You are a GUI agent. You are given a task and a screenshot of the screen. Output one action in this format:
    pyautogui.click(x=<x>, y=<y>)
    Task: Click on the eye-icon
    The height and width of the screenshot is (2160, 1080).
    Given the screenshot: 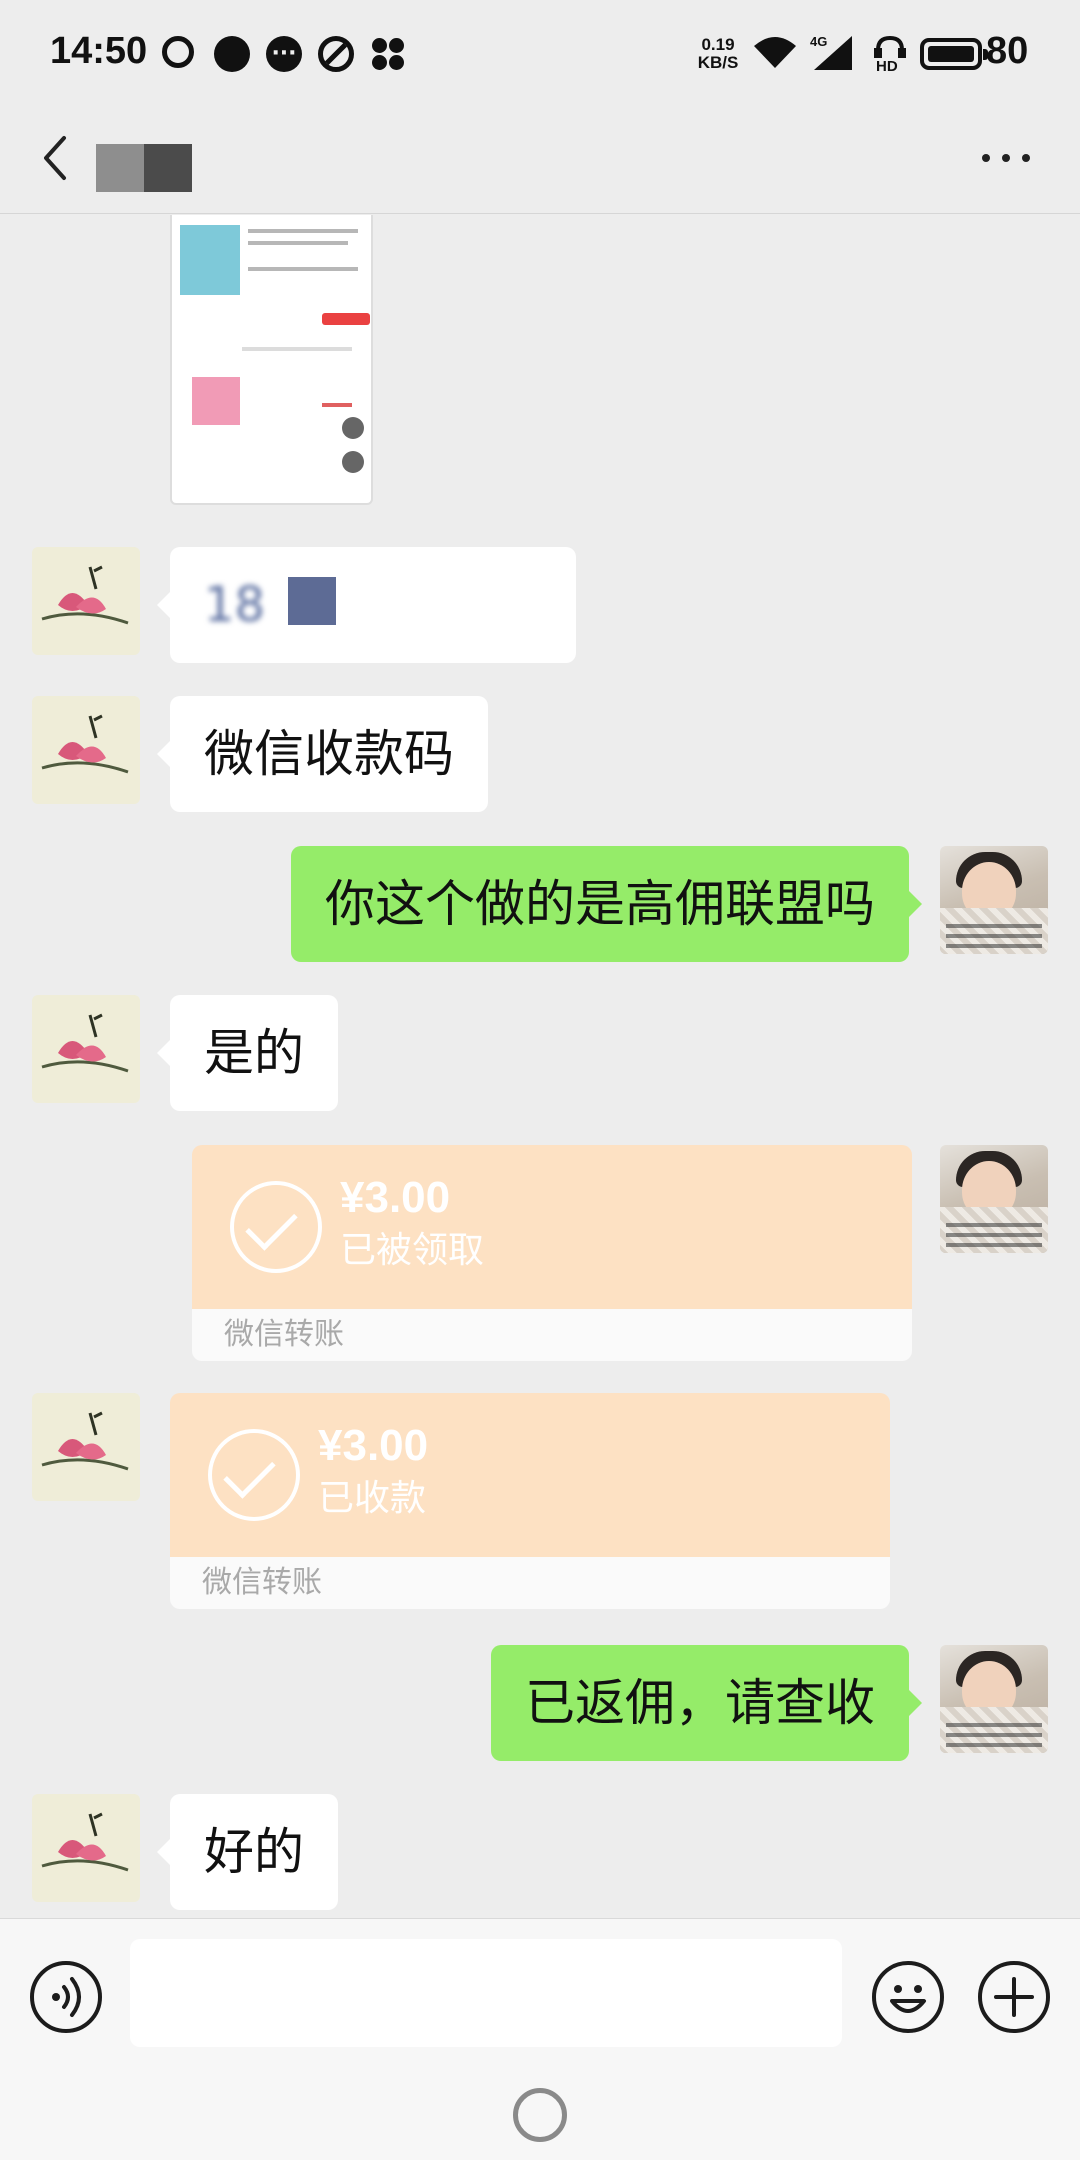 What is the action you would take?
    pyautogui.click(x=353, y=462)
    